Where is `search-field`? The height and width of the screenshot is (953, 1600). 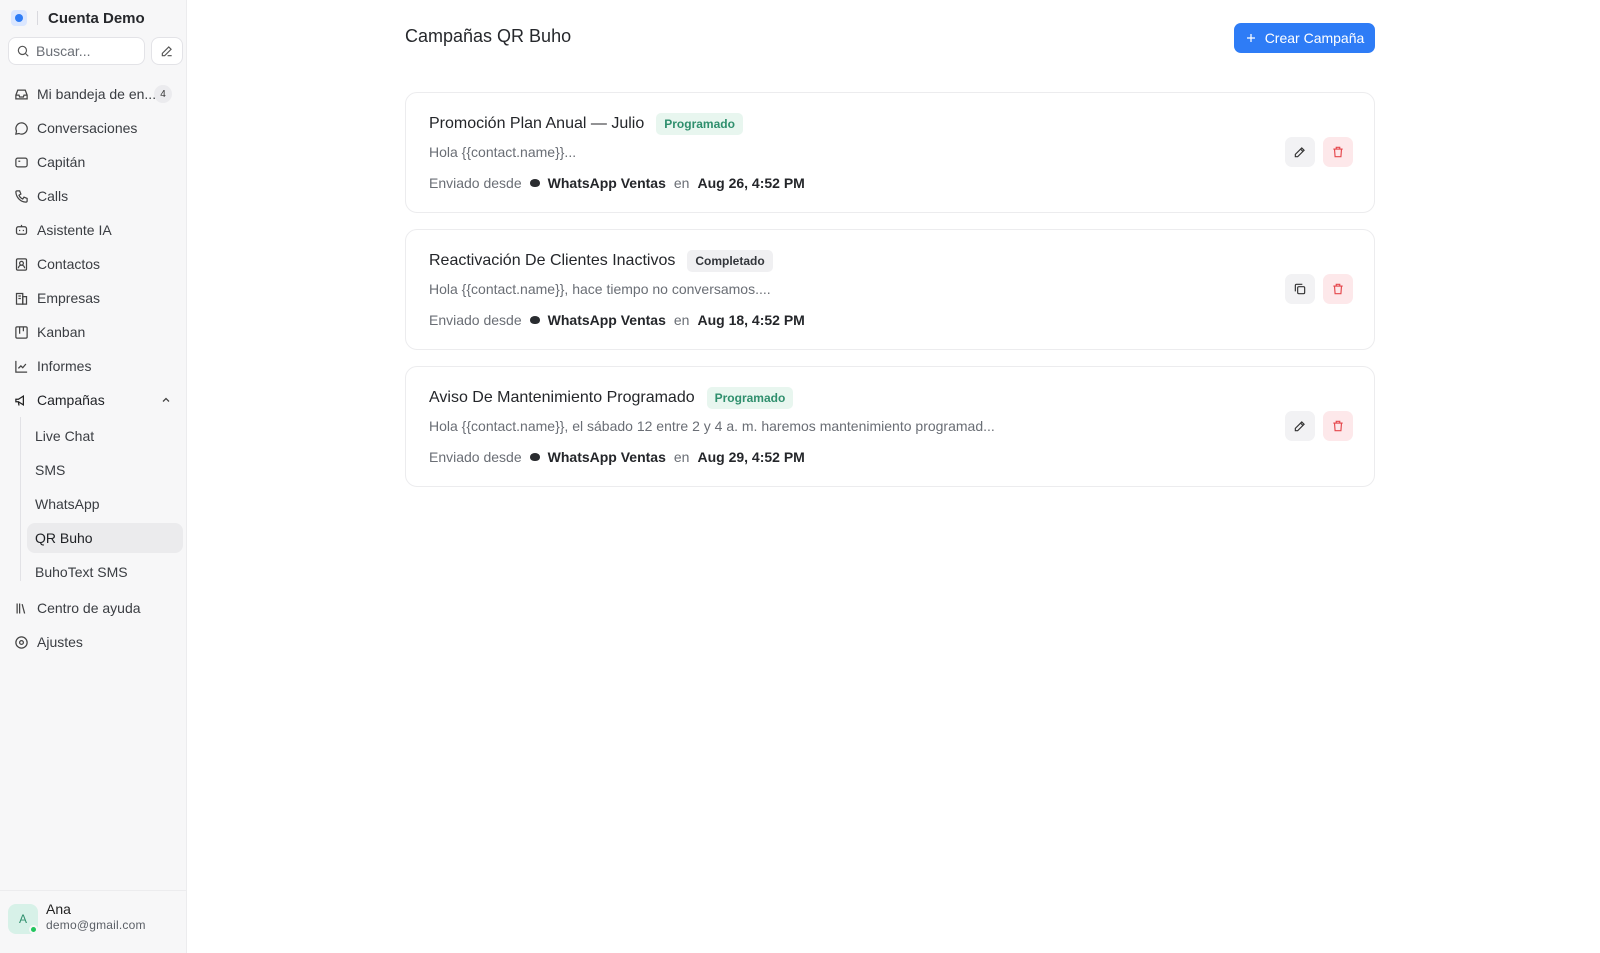
search-field is located at coordinates (76, 51).